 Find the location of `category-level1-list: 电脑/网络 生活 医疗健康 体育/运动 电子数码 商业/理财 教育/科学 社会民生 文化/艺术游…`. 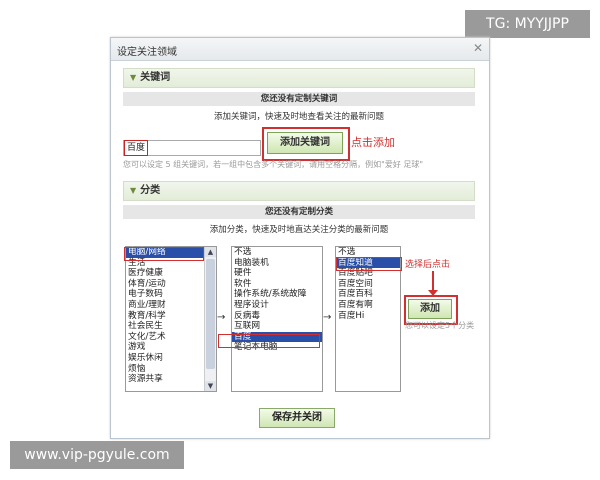

category-level1-list: 电脑/网络 生活 医疗健康 体育/运动 电子数码 商业/理财 教育/科学 社会民生 文化/艺术游… is located at coordinates (171, 319).